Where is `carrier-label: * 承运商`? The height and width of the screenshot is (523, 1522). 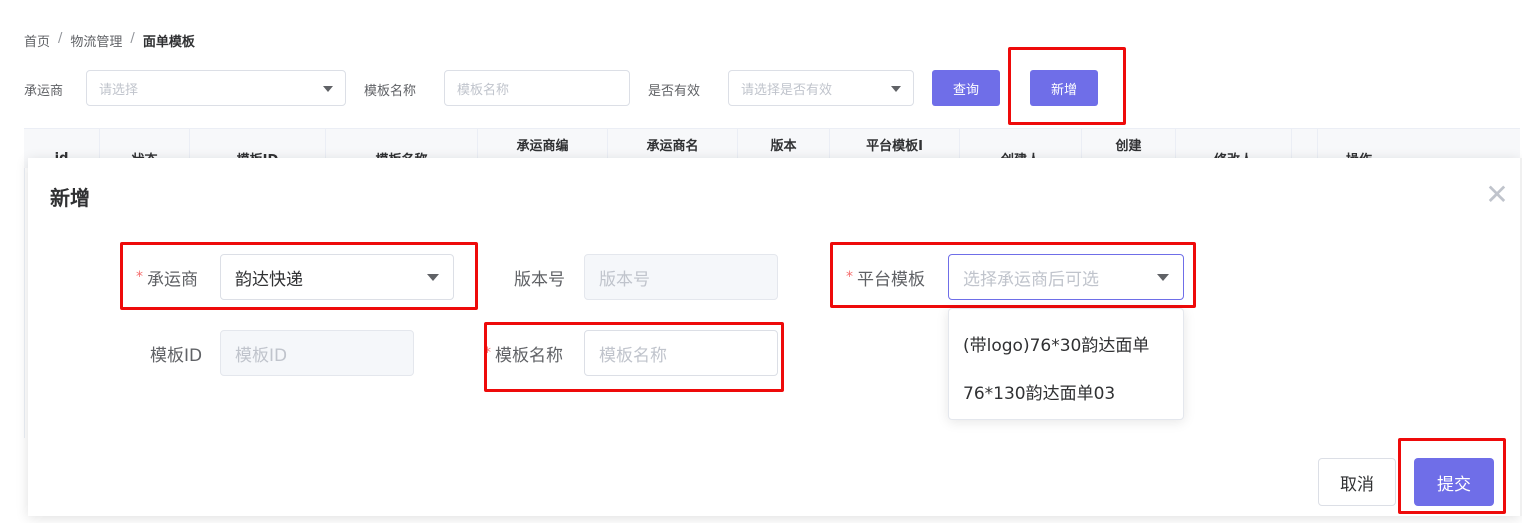 carrier-label: * 承运商 is located at coordinates (167, 277).